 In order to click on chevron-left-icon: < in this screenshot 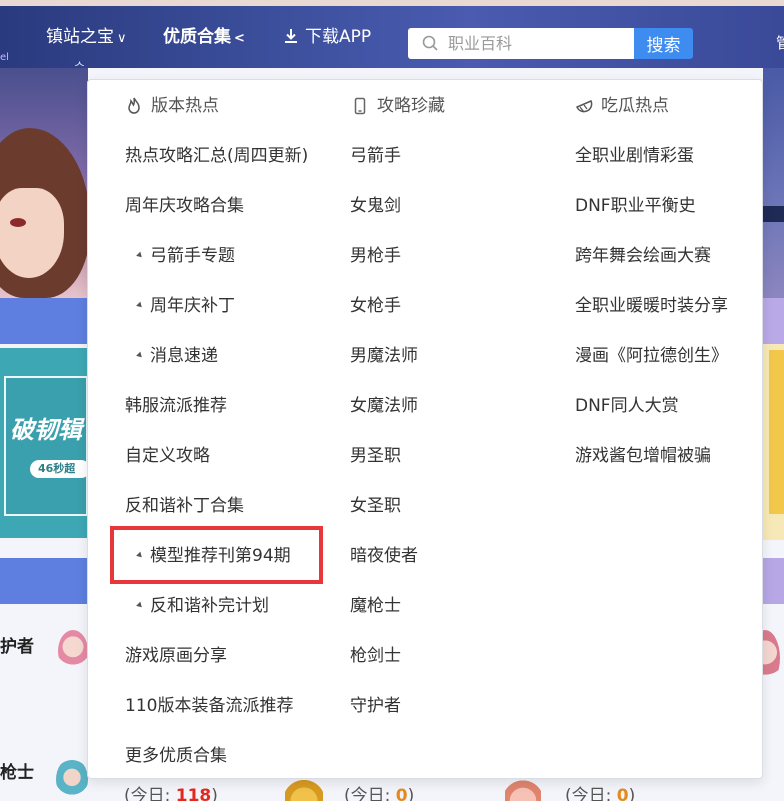, I will do `click(239, 38)`.